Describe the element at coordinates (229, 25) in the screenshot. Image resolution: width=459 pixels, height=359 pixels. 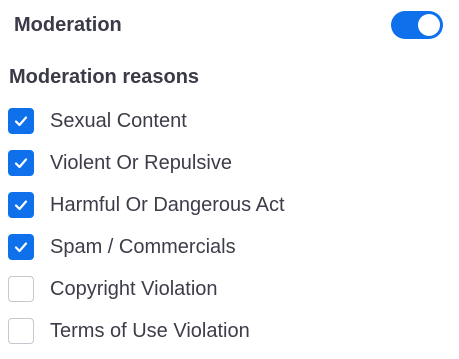
I see `moderation-header: Moderation` at that location.